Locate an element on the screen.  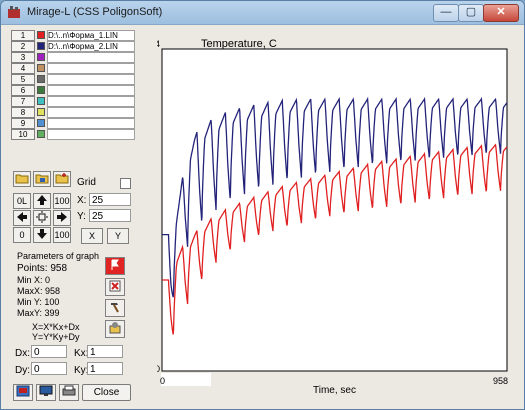
x-tick-min: 0 is located at coordinates (162, 381).